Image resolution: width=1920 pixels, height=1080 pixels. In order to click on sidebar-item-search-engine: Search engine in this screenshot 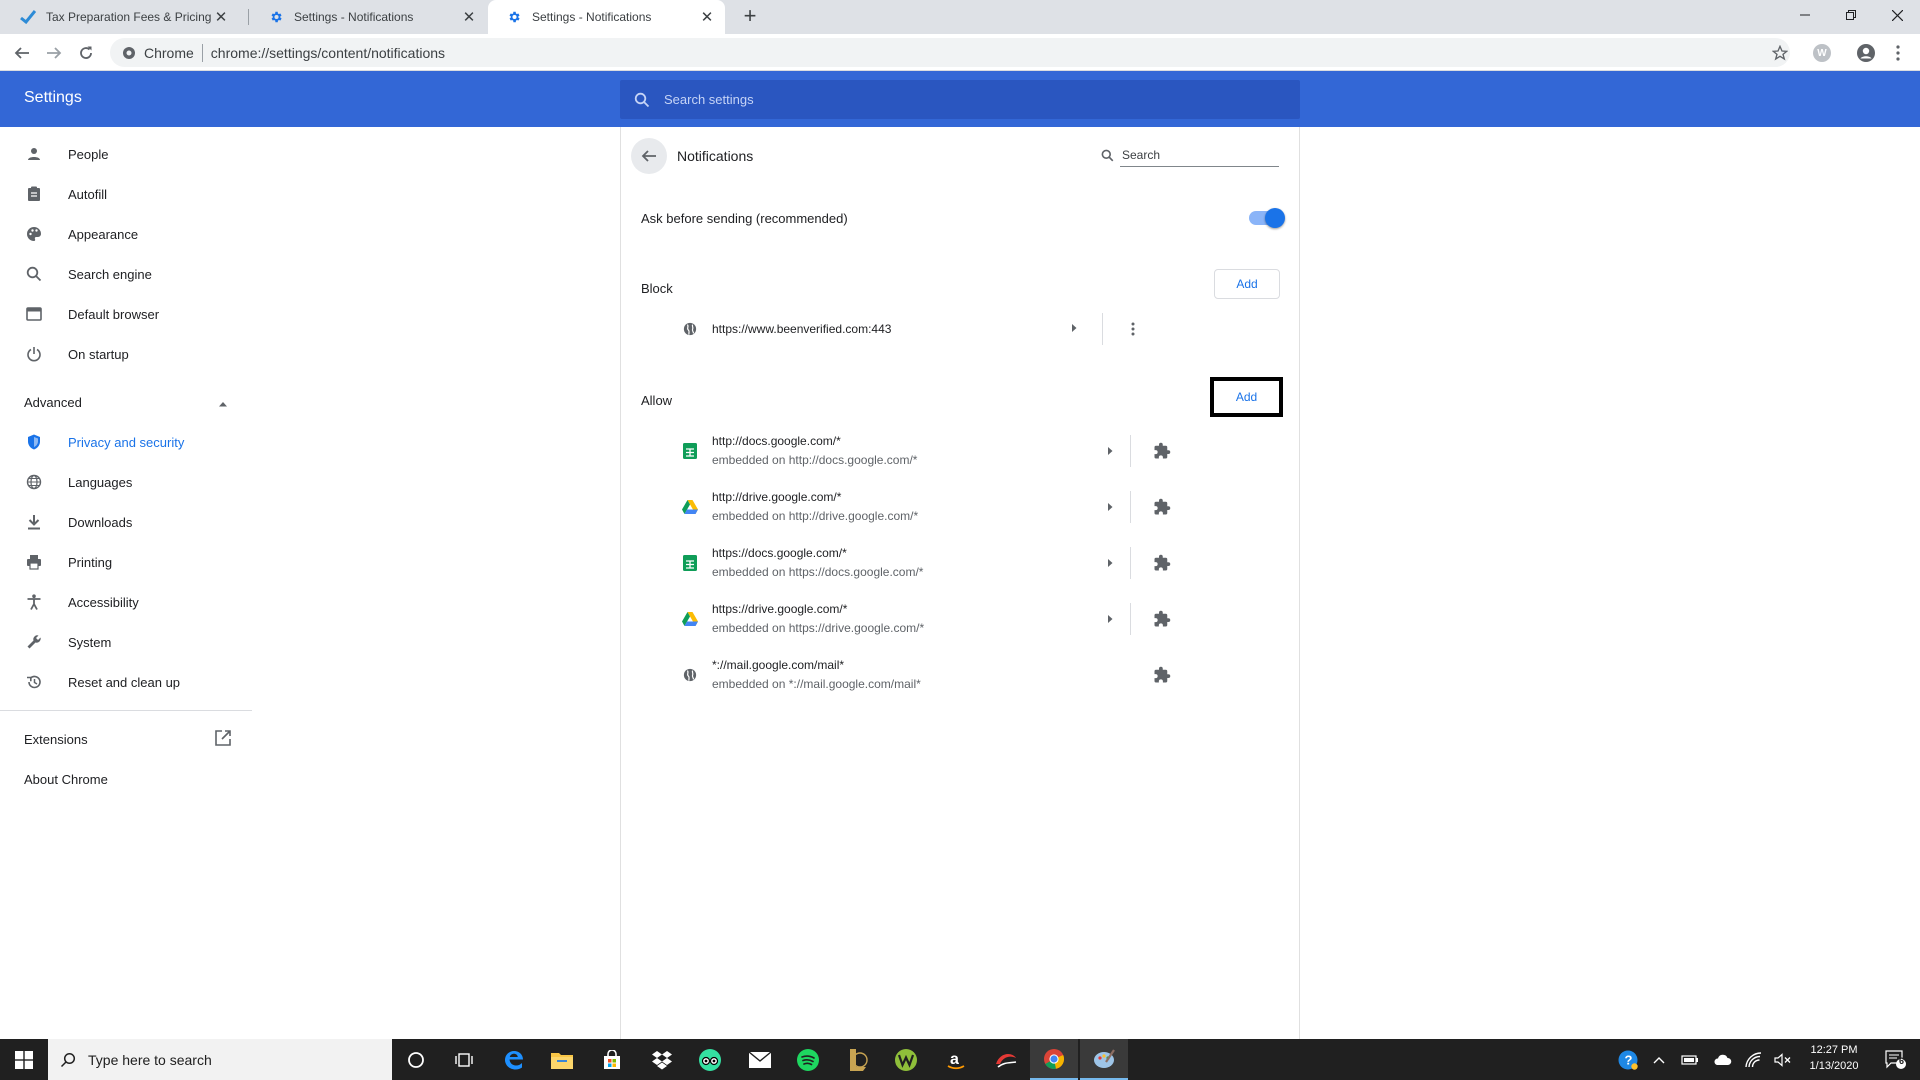, I will do `click(126, 274)`.